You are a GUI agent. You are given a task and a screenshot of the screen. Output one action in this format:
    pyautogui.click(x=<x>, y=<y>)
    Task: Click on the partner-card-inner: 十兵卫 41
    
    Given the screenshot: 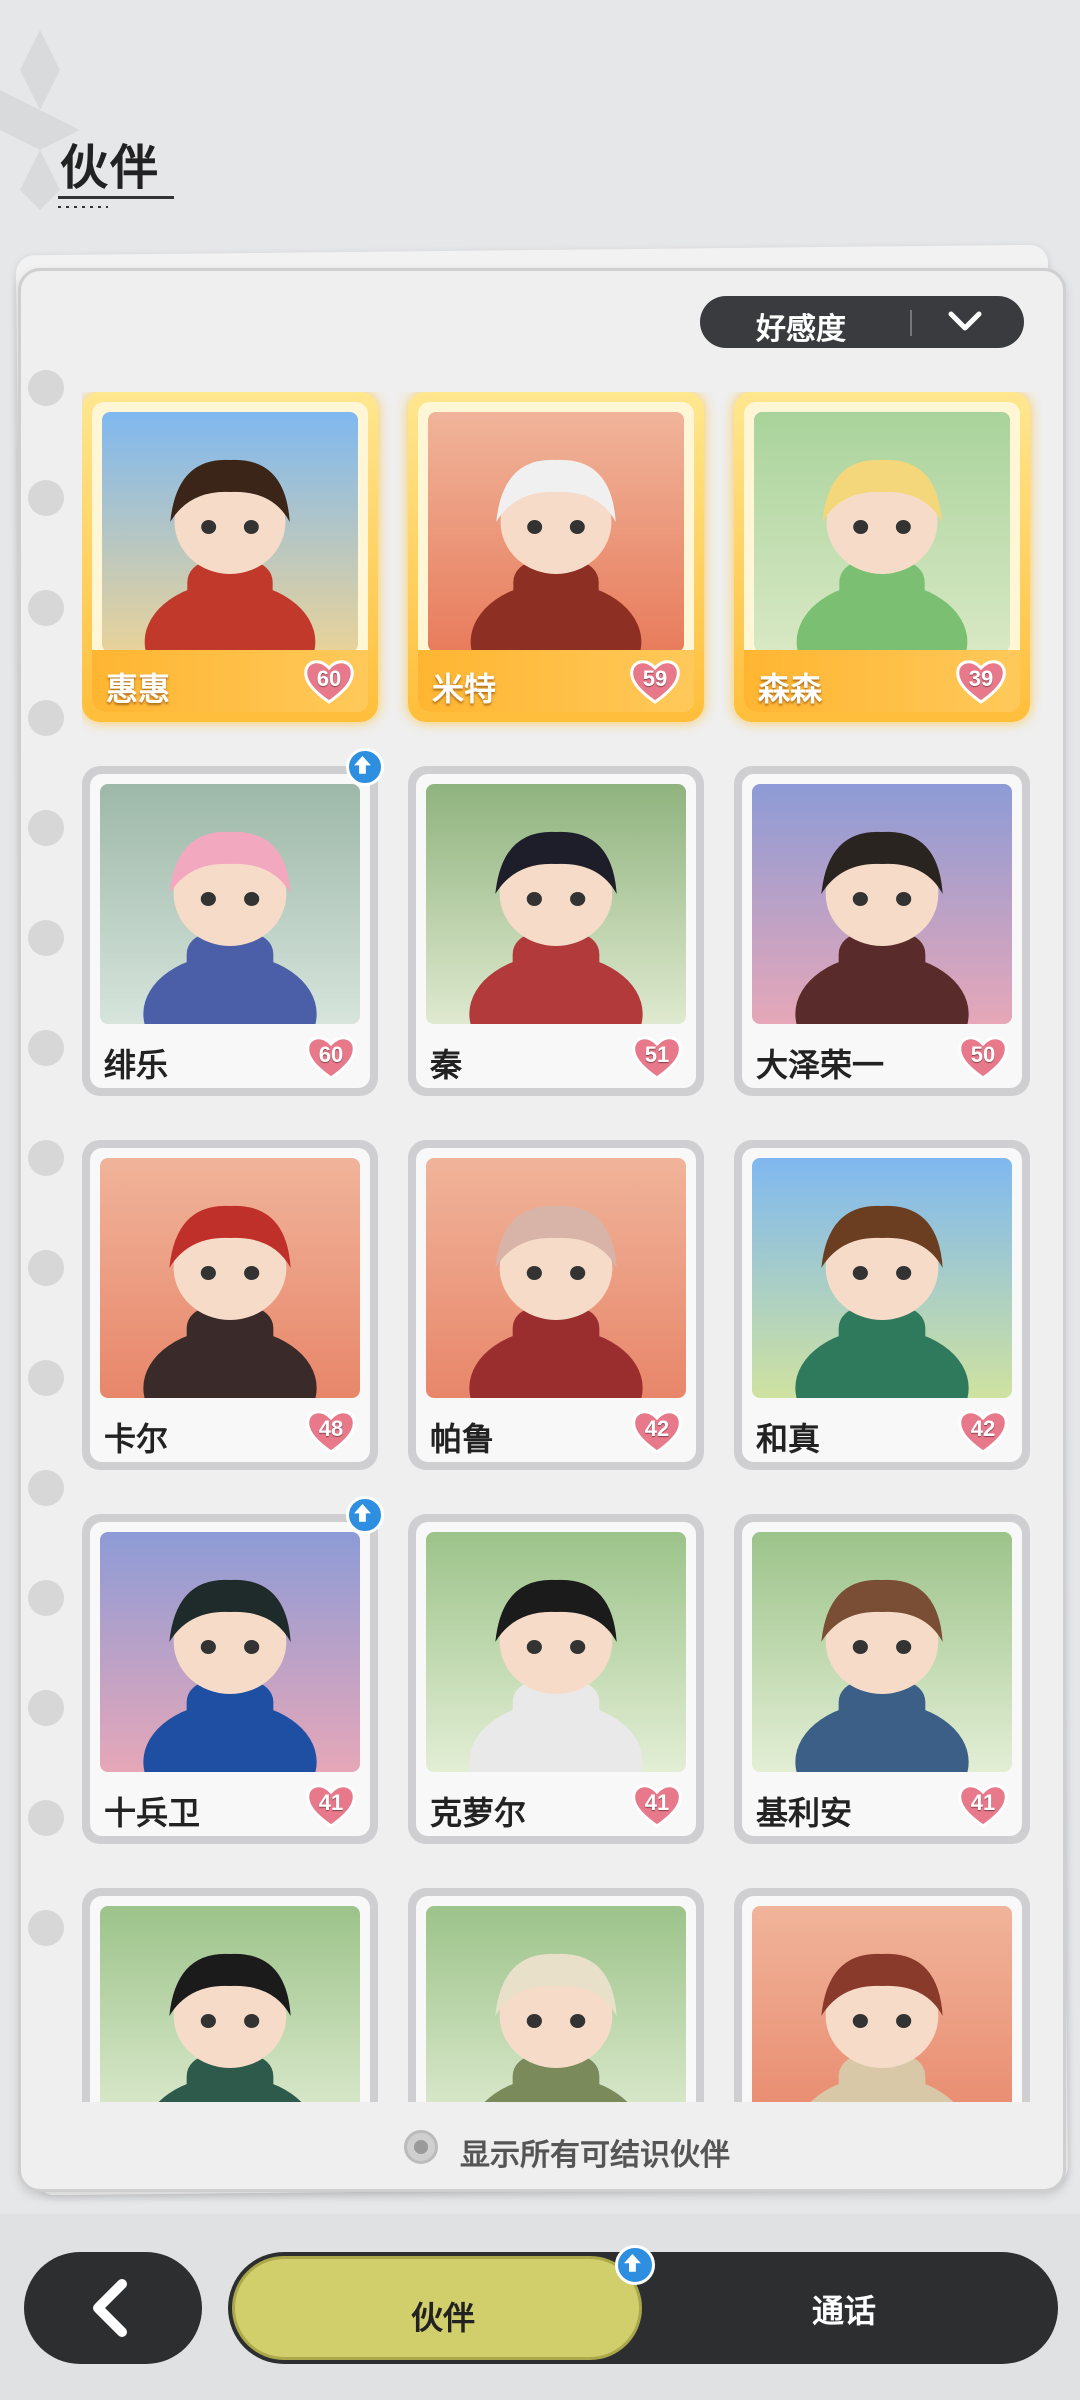 What is the action you would take?
    pyautogui.click(x=230, y=1679)
    